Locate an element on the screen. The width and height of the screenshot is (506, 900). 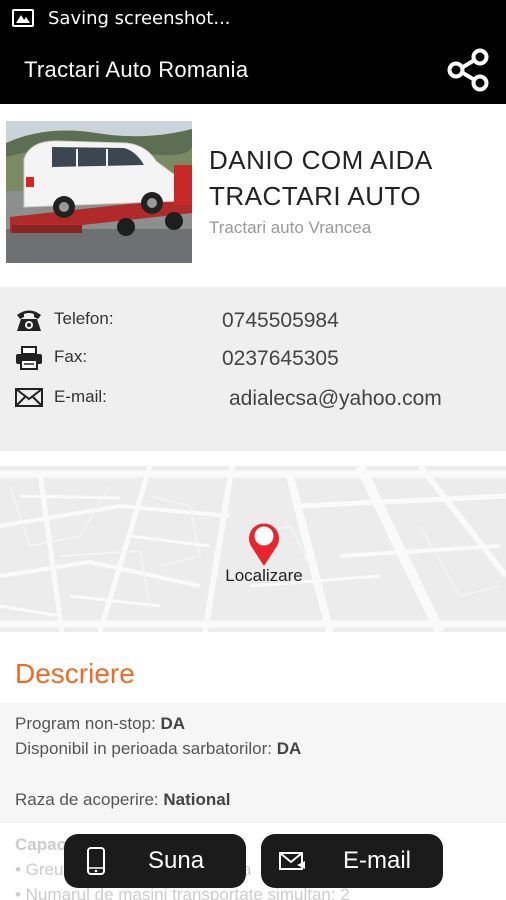
contact-row-fax: Fax: 0237645305 is located at coordinates (253, 359).